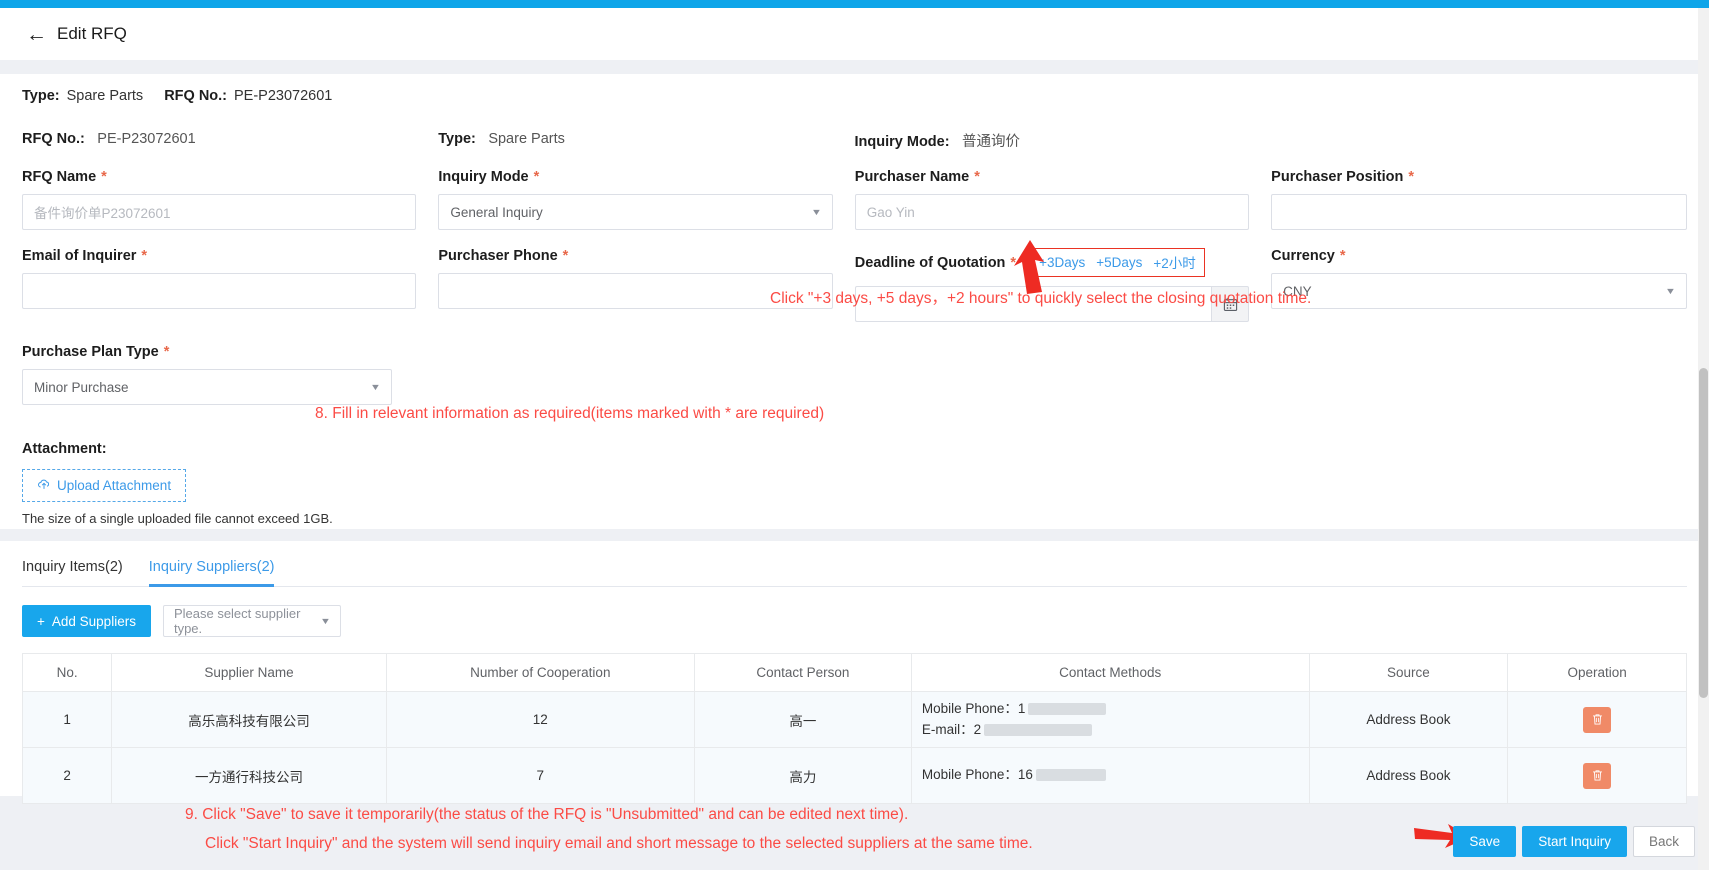 This screenshot has height=870, width=1709. Describe the element at coordinates (1021, 708) in the screenshot. I see `mobile-value: 1` at that location.